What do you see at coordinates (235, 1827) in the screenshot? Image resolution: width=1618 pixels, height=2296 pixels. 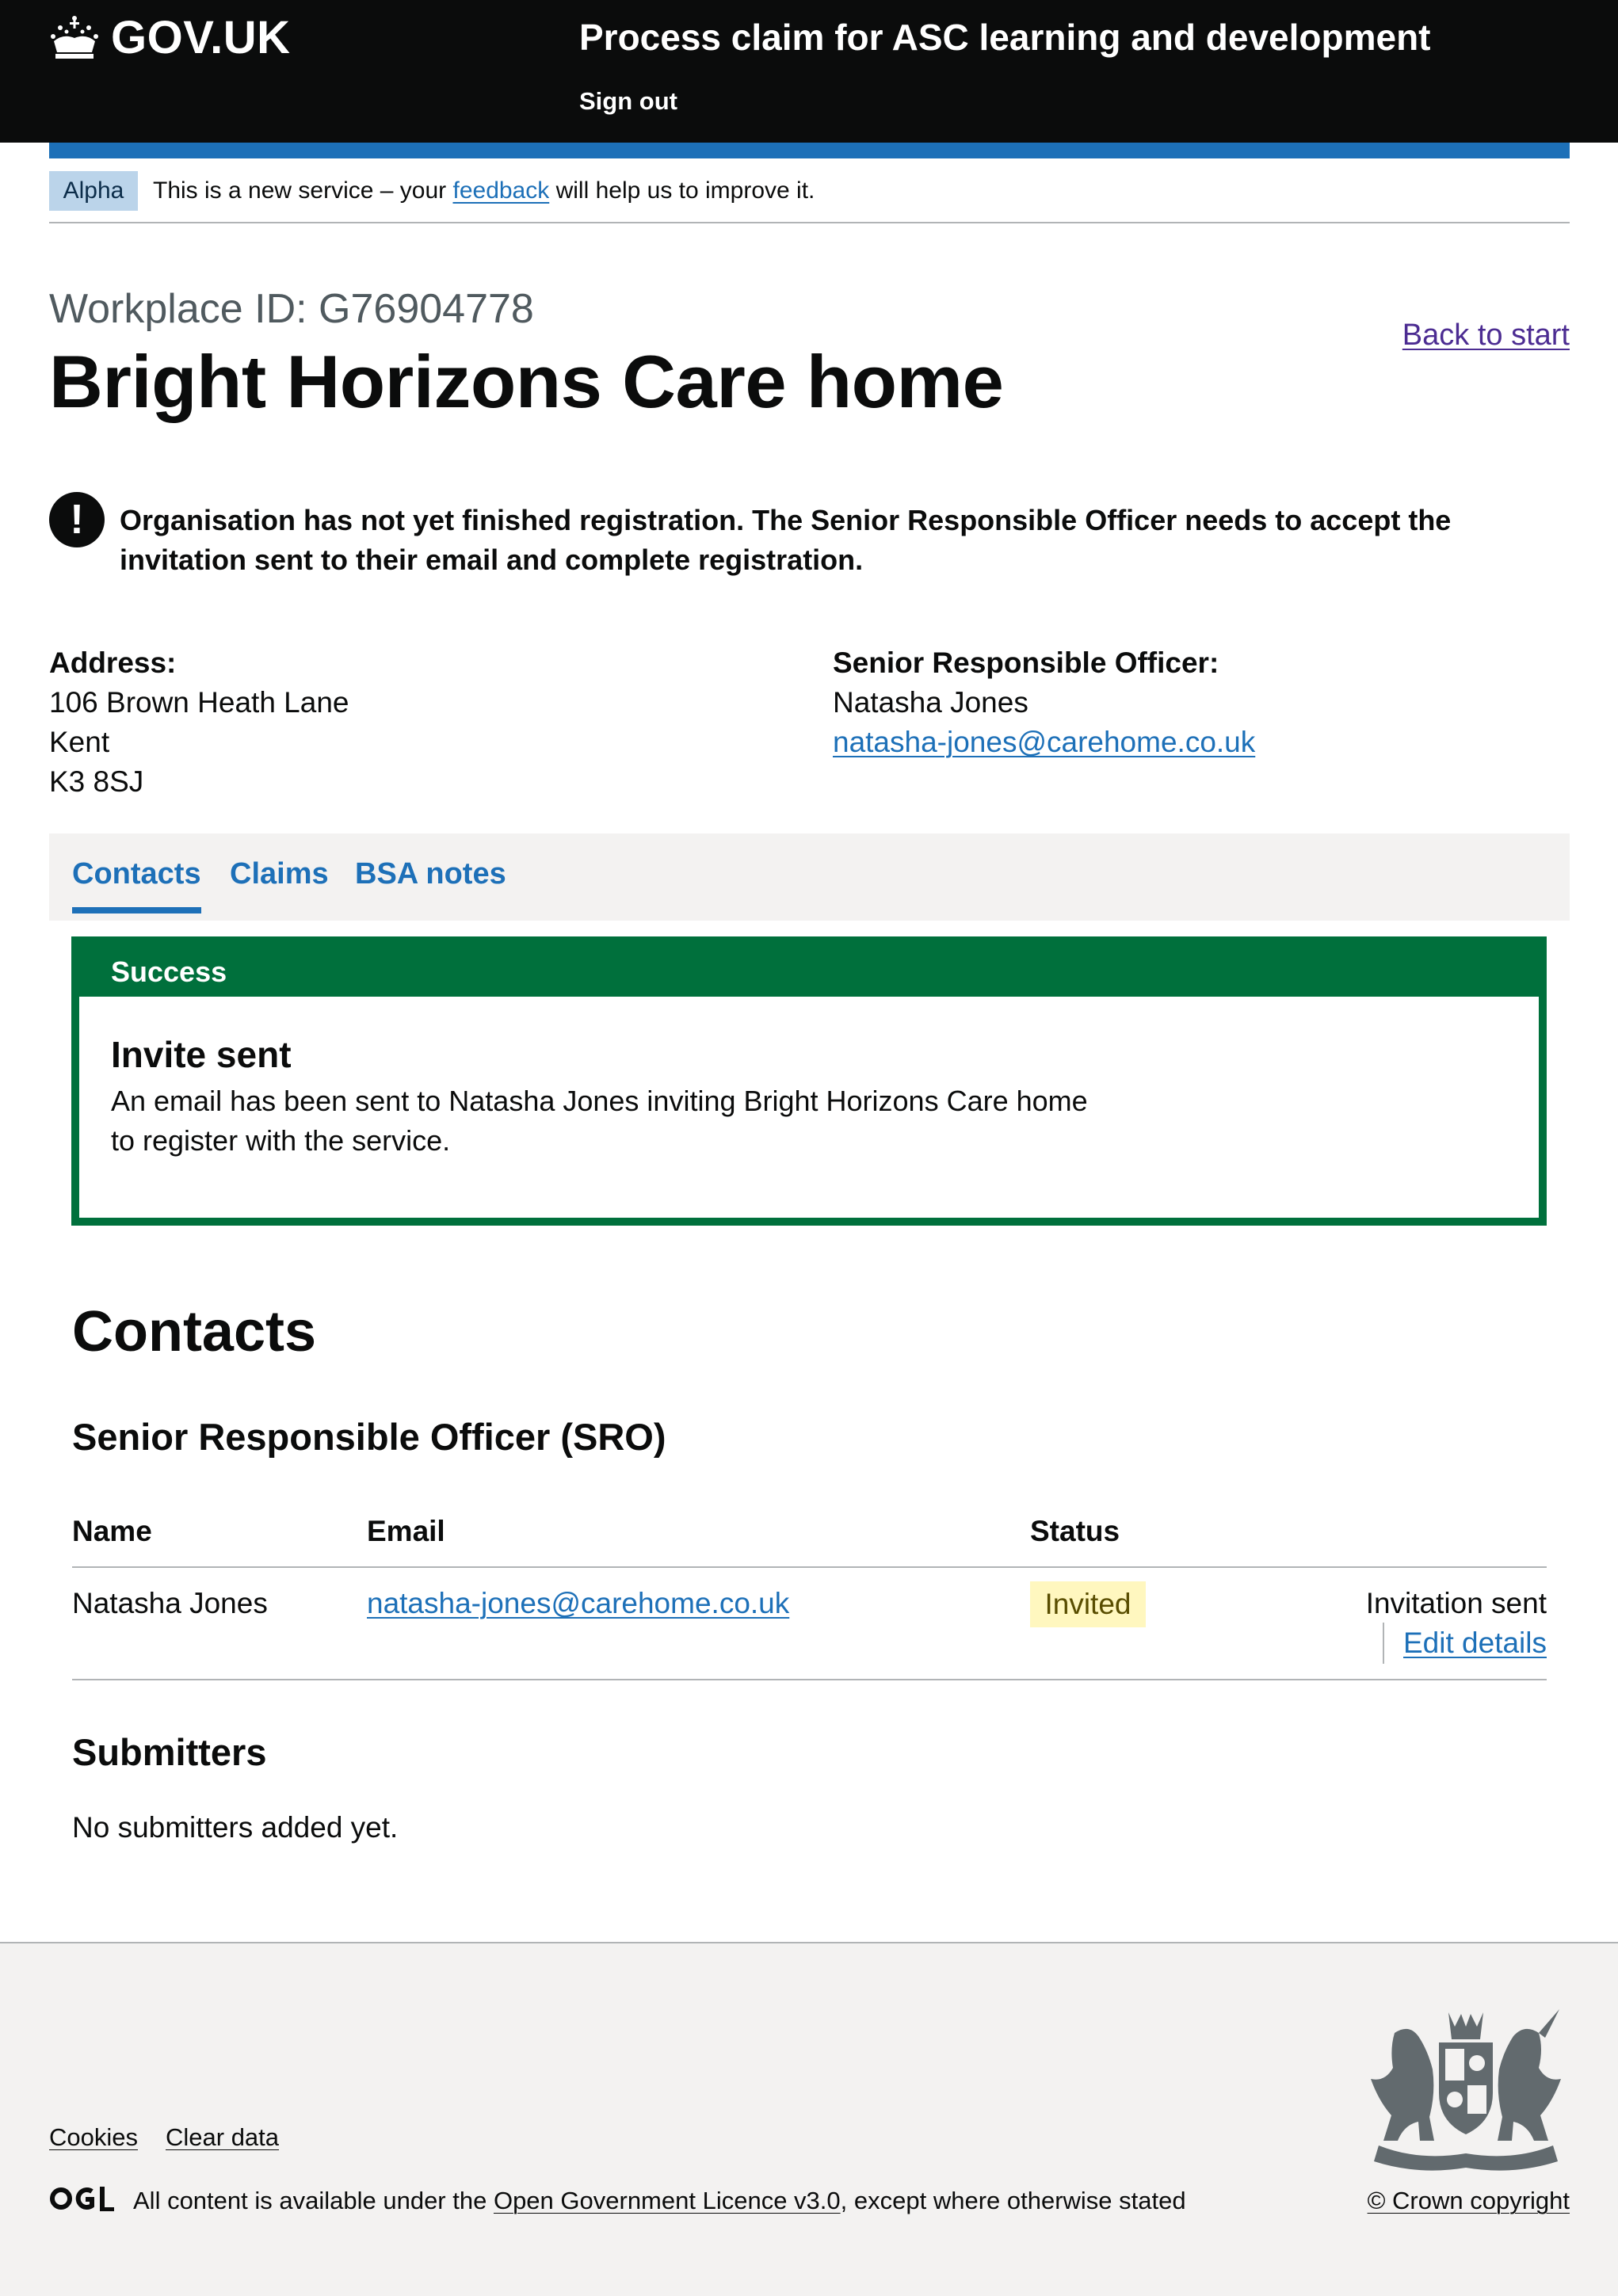 I see `submitters-empty-text: No submitters added yet.` at bounding box center [235, 1827].